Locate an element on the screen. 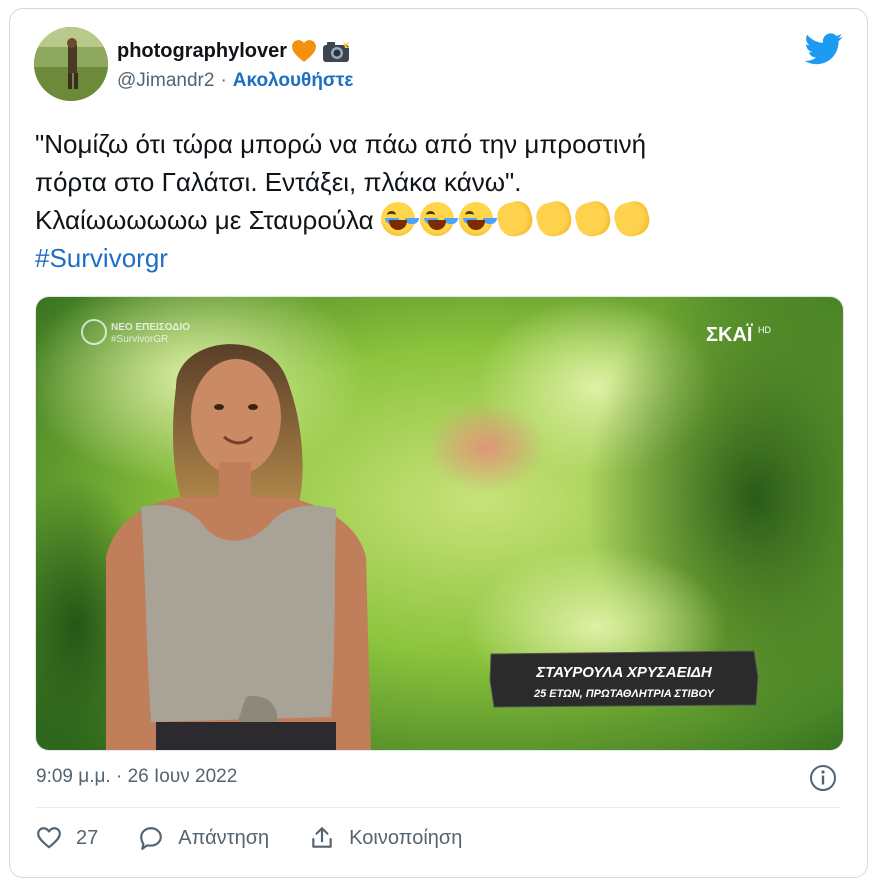  user-handle: @Jimandr2 is located at coordinates (165, 81).